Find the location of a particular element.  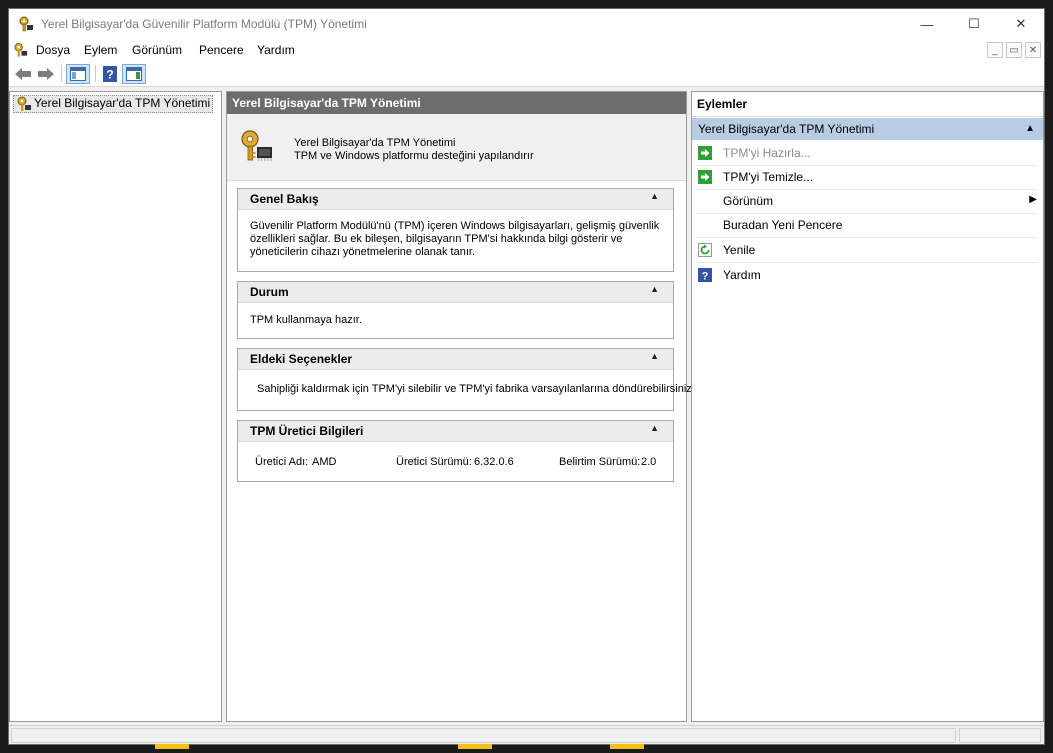

close-button: ✕ is located at coordinates (1021, 24).